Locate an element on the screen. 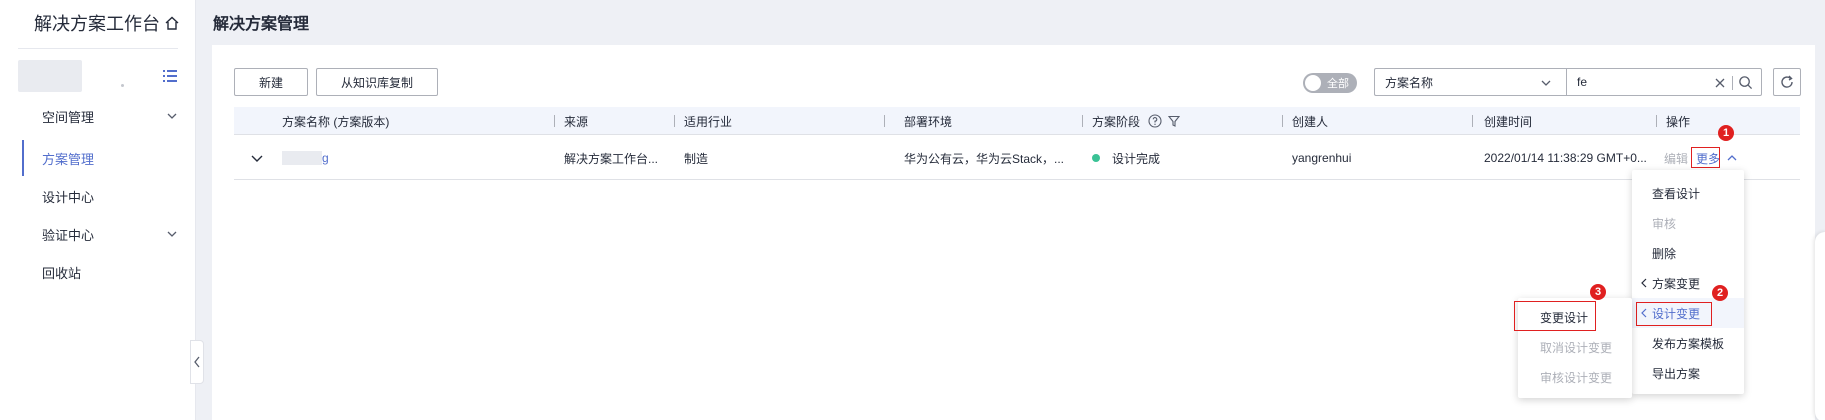 The height and width of the screenshot is (420, 1825). menu-item-review: 审核 is located at coordinates (1664, 223).